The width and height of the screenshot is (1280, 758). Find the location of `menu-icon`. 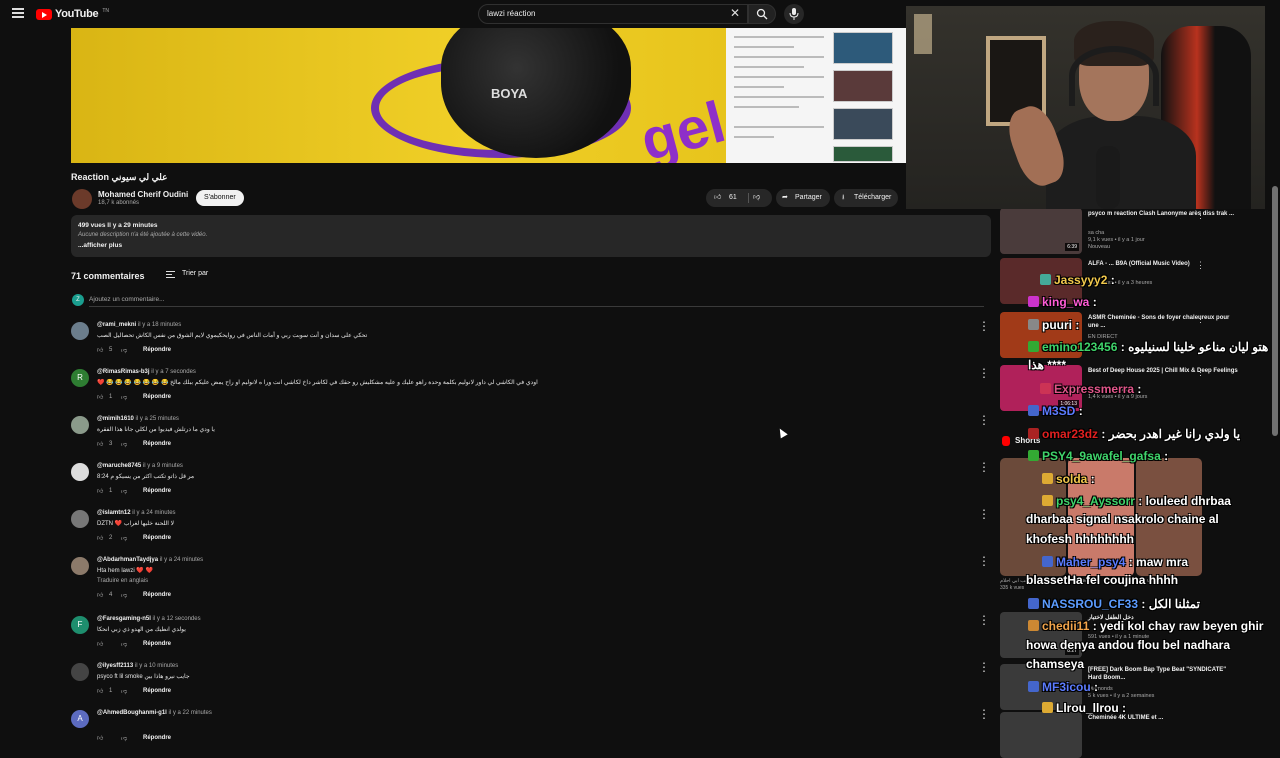

menu-icon is located at coordinates (18, 13).